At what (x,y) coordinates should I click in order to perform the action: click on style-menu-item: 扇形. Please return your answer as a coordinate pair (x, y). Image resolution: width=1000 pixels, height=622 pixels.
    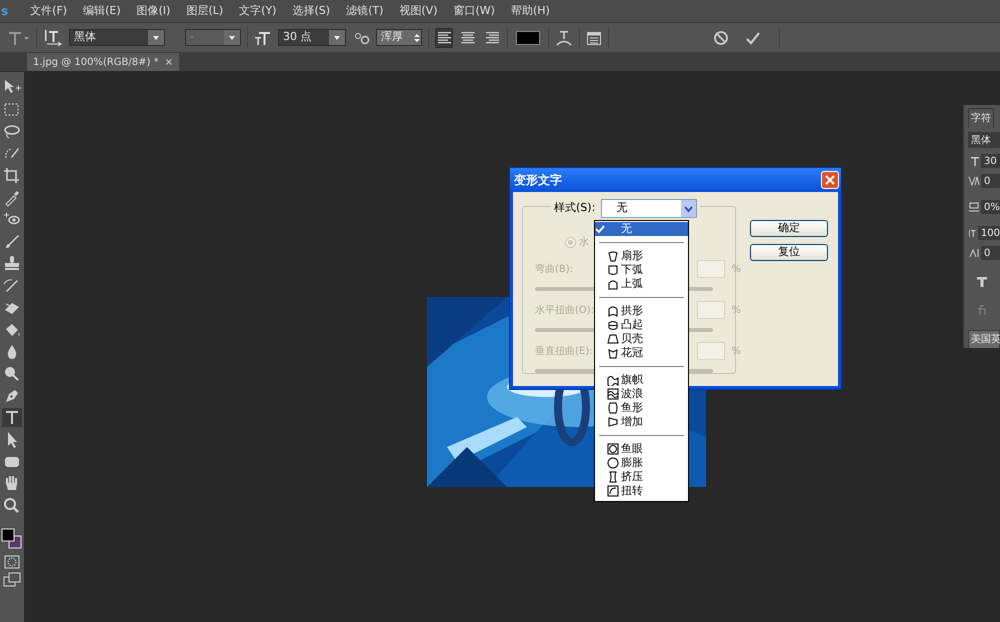
    Looking at the image, I should click on (641, 256).